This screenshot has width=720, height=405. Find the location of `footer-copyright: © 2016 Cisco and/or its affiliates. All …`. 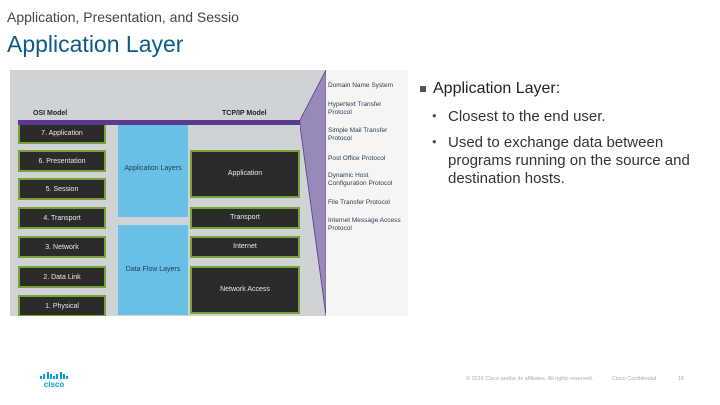

footer-copyright: © 2016 Cisco and/or its affiliates. All … is located at coordinates (530, 379).